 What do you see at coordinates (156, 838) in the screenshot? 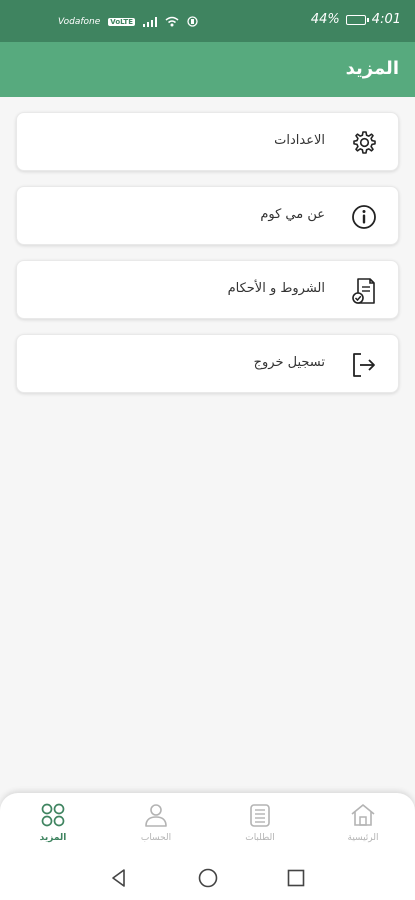
I see `nav-label: الحساب` at bounding box center [156, 838].